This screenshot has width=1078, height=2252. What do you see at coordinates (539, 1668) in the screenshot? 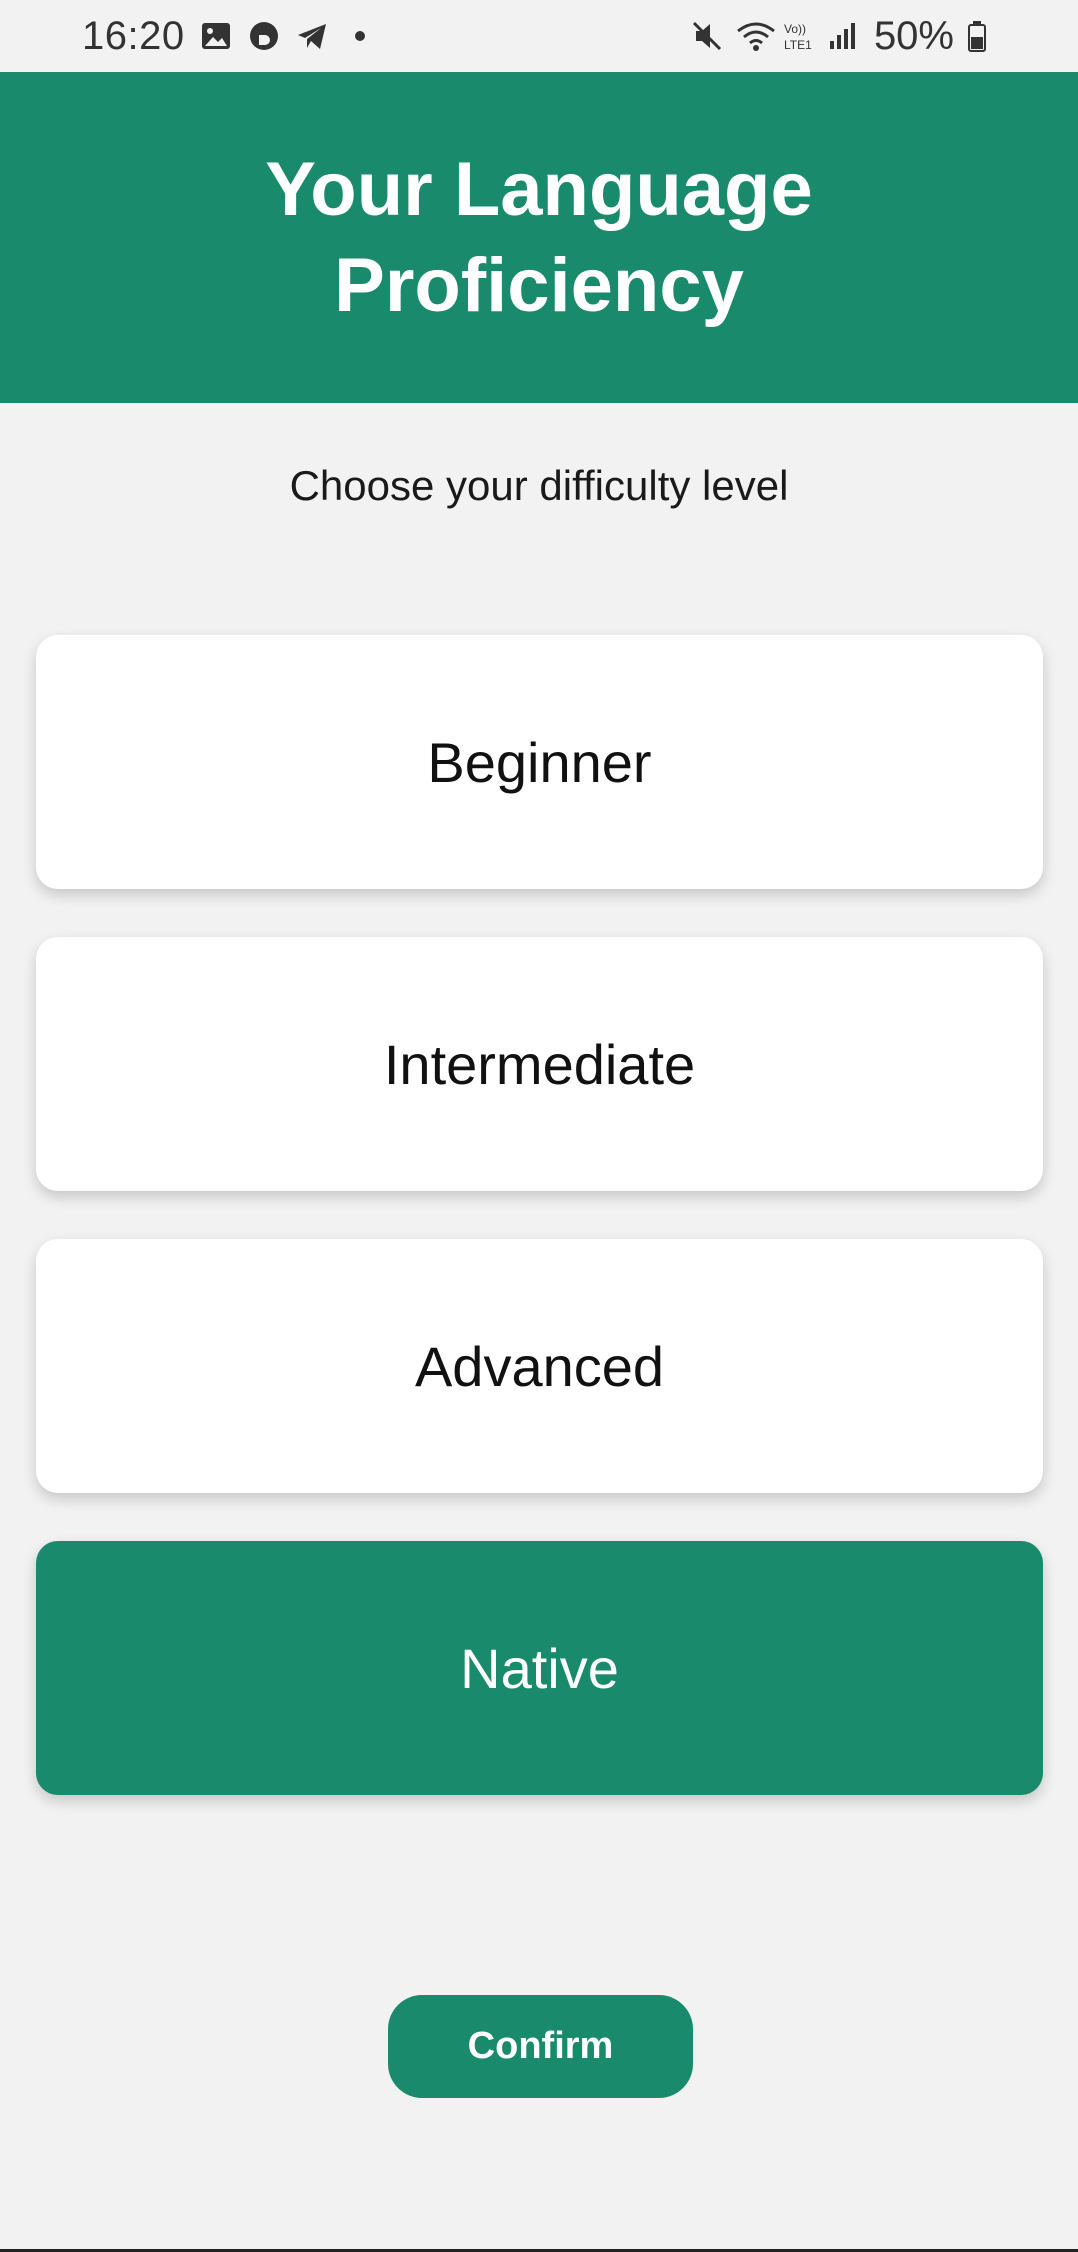
I see `option-native: Native` at bounding box center [539, 1668].